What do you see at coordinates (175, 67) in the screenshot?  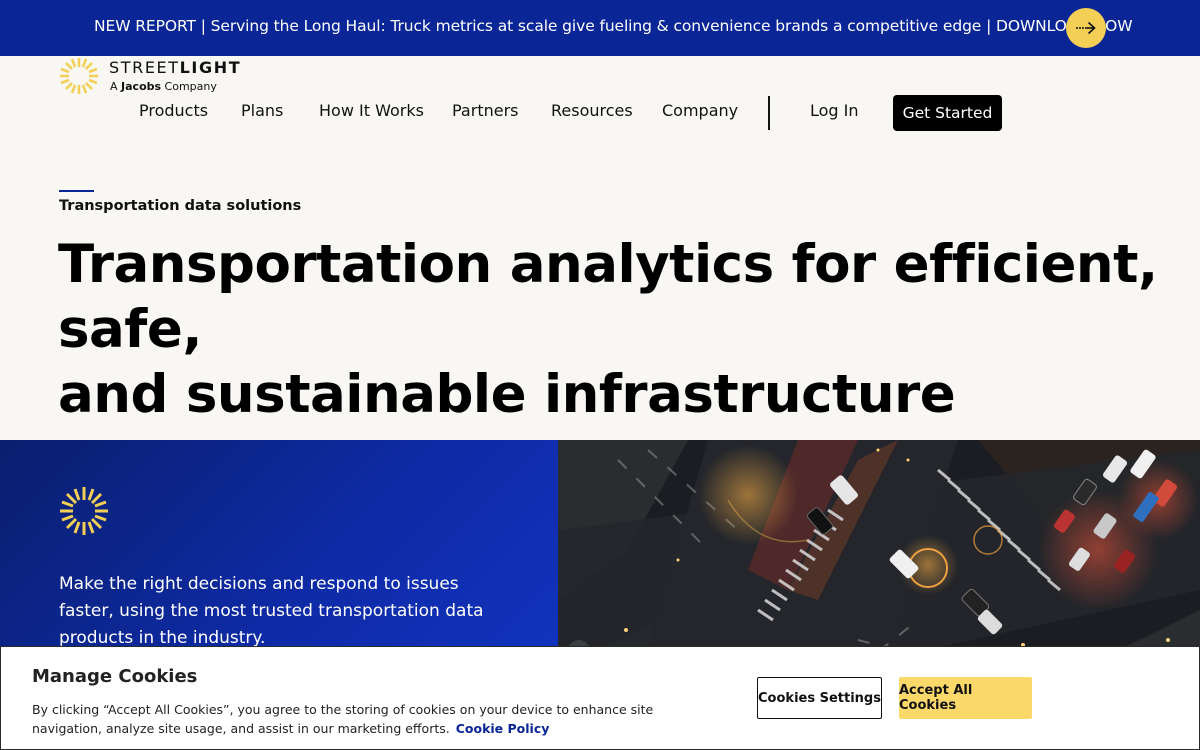 I see `logo-wordmark: STREETLIGHT` at bounding box center [175, 67].